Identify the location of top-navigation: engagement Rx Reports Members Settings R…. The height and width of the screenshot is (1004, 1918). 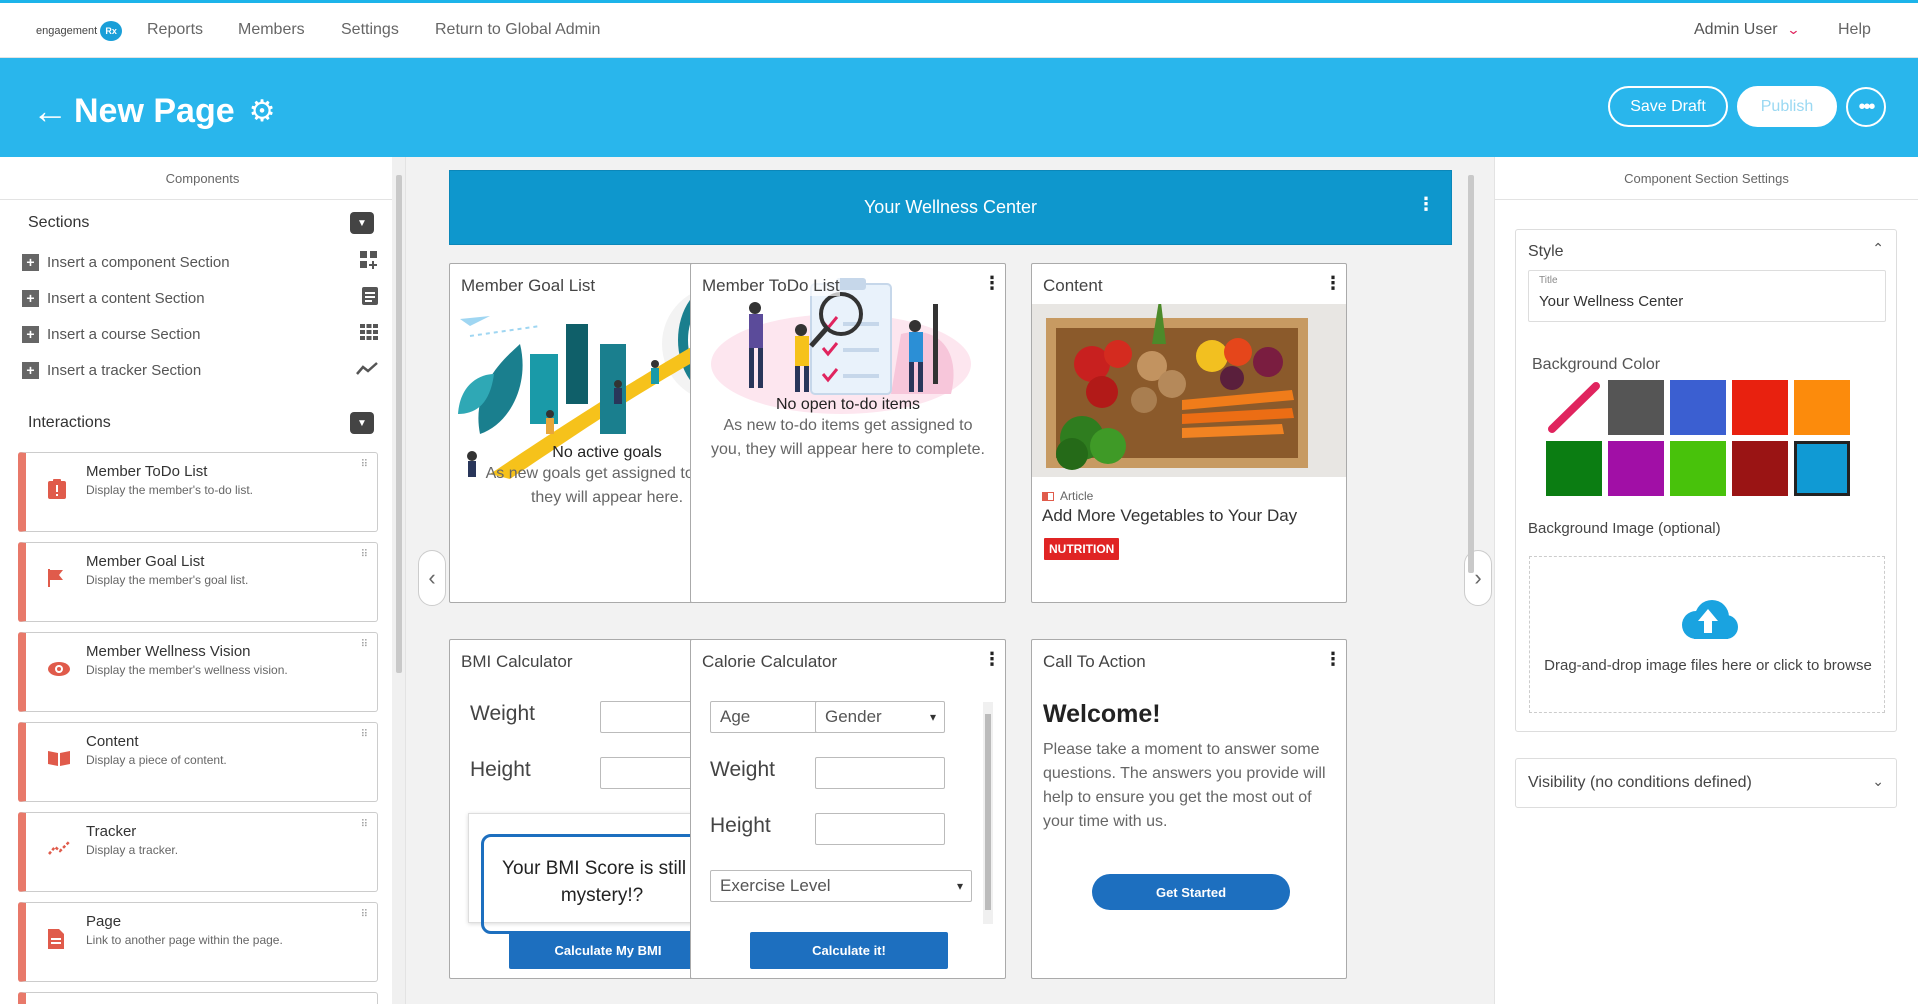
(959, 29).